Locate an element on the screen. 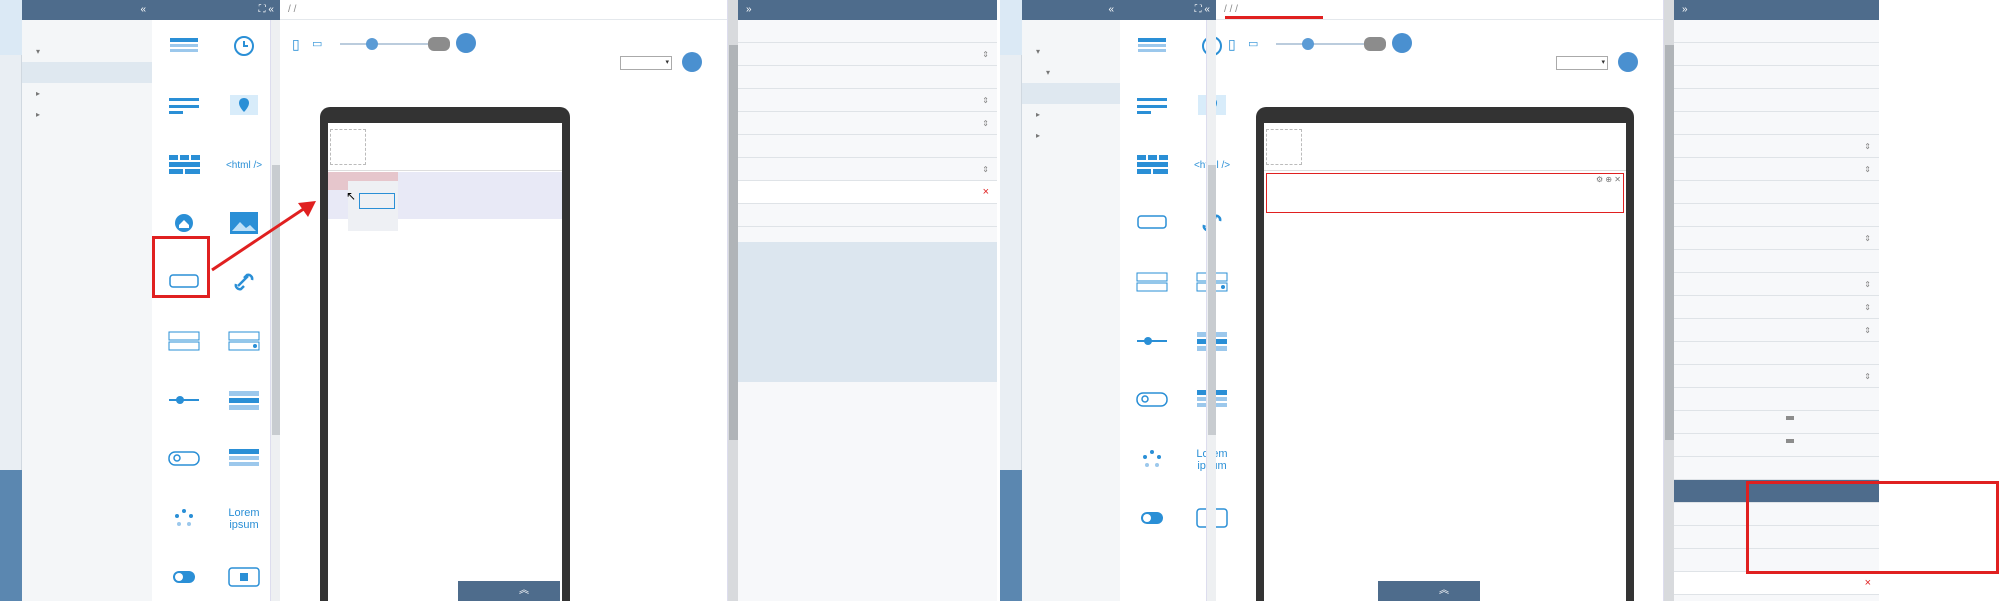 Image resolution: width=1999 pixels, height=601 pixels. property-row-class is located at coordinates (1776, 261).